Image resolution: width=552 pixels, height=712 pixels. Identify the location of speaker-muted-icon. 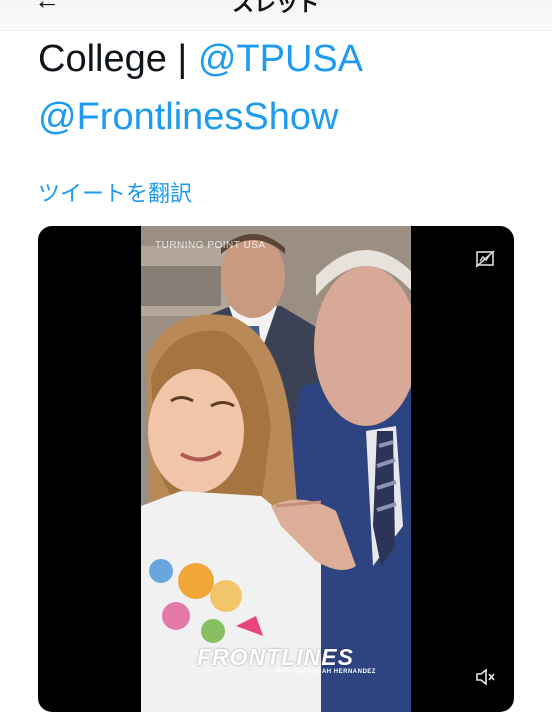
(485, 677).